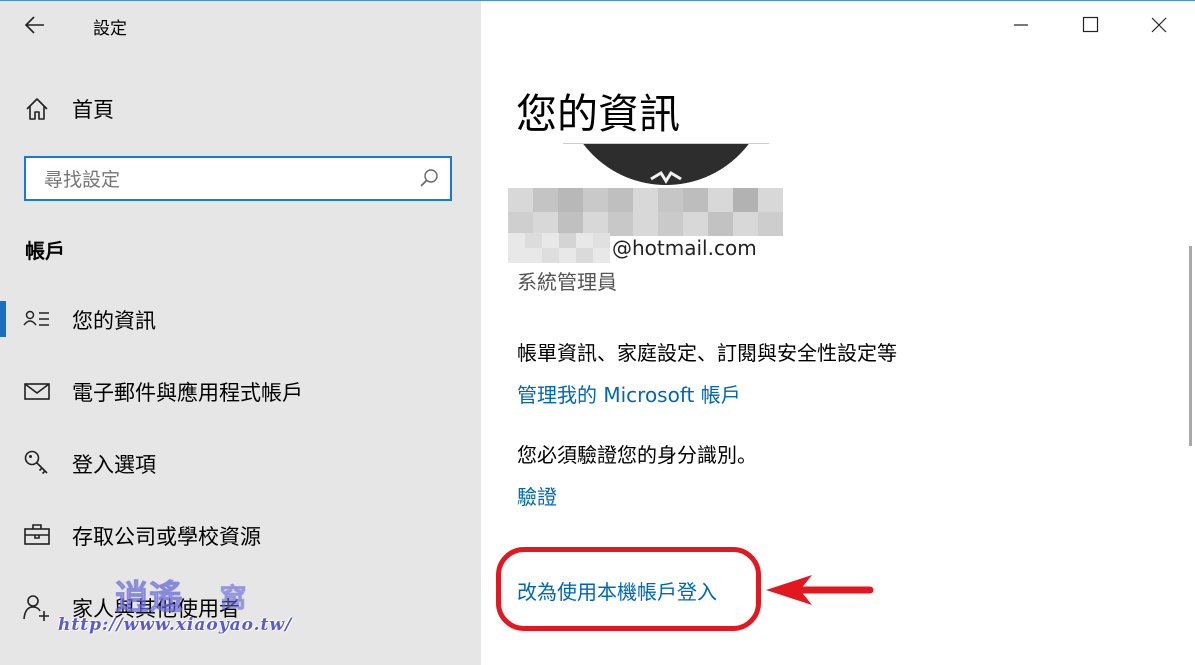 This screenshot has height=665, width=1195. What do you see at coordinates (637, 455) in the screenshot?
I see `verify-identity-text: 您必須驗證您的身分識別。` at bounding box center [637, 455].